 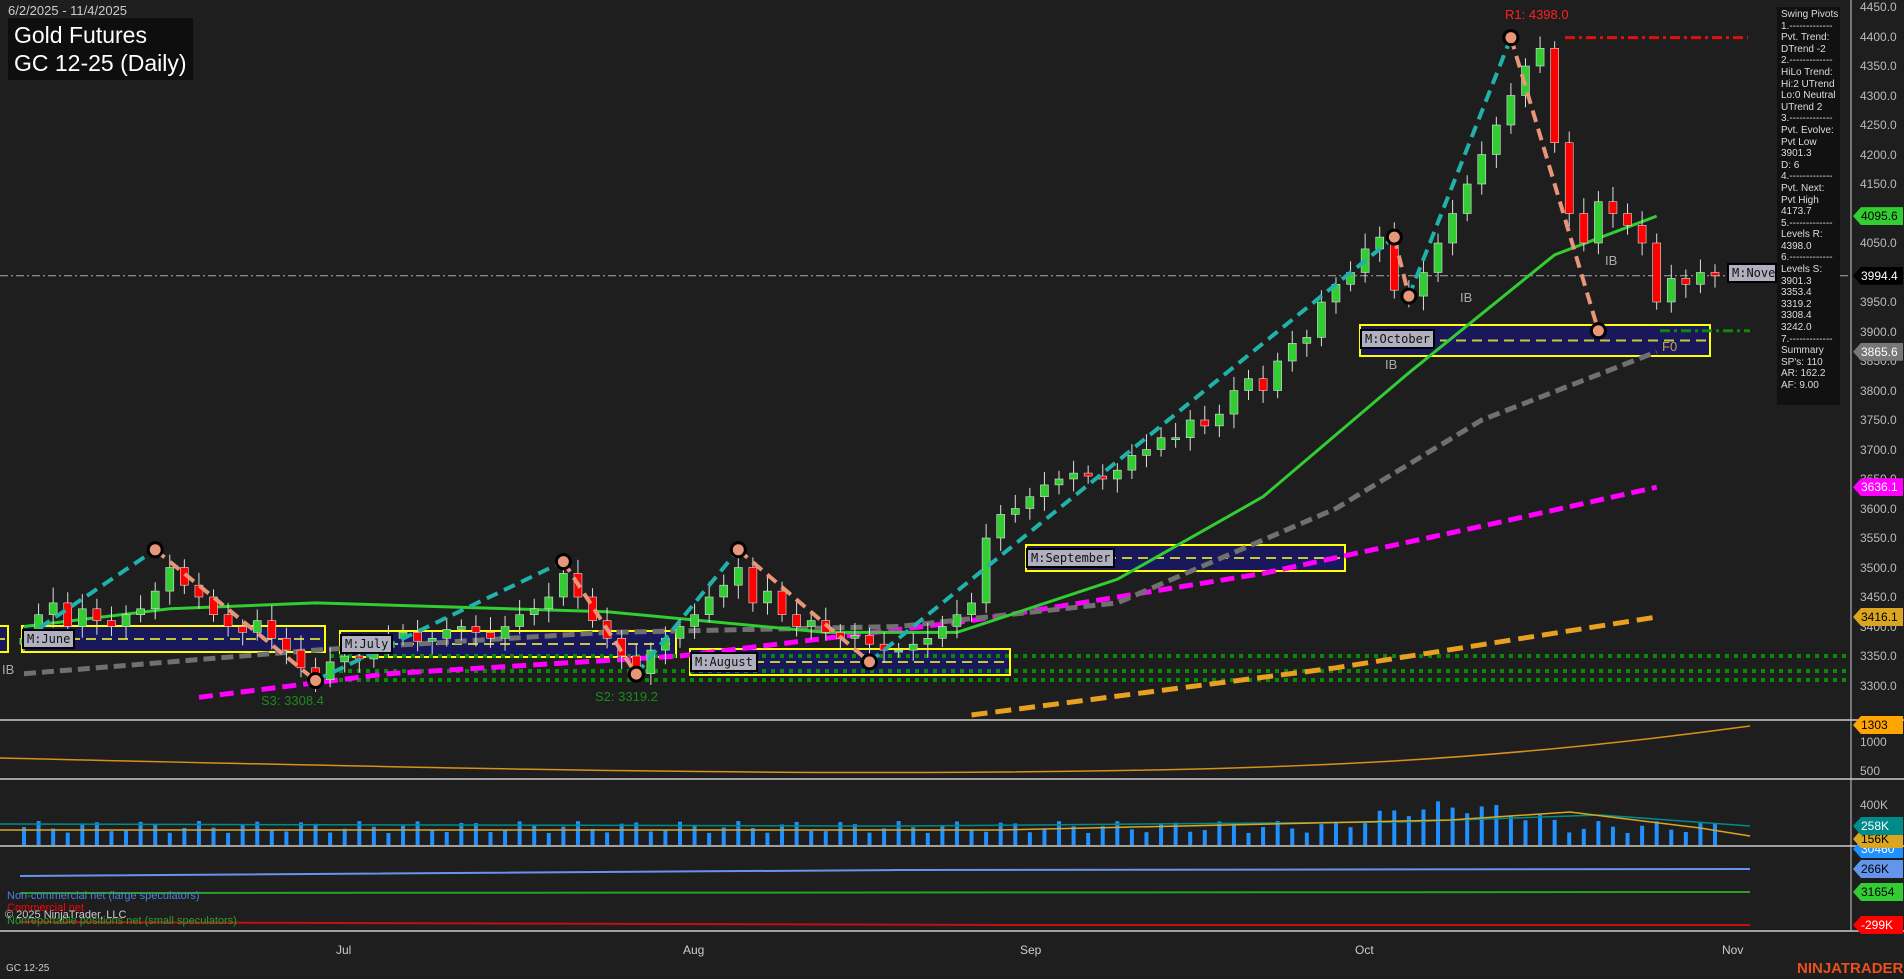 I want to click on swing-leg, so click(x=439, y=621).